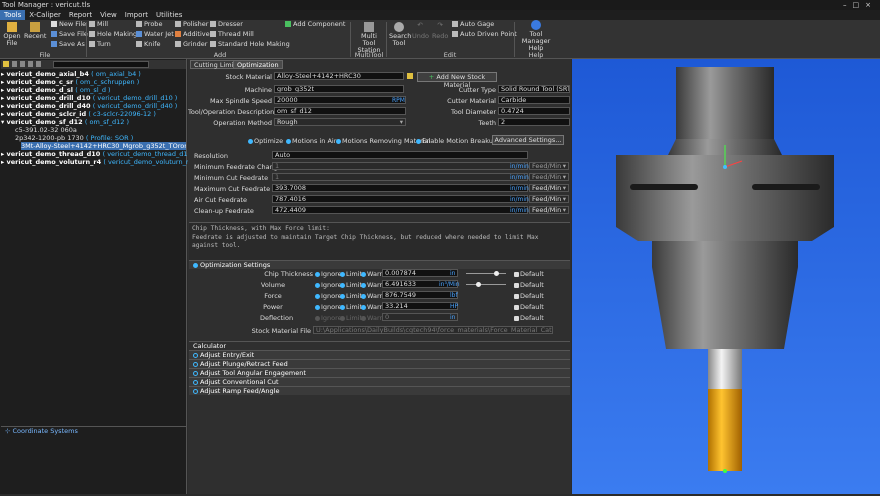 Image resolution: width=880 pixels, height=496 pixels. Describe the element at coordinates (38, 64) in the screenshot. I see `tree-collapse-icon` at that location.